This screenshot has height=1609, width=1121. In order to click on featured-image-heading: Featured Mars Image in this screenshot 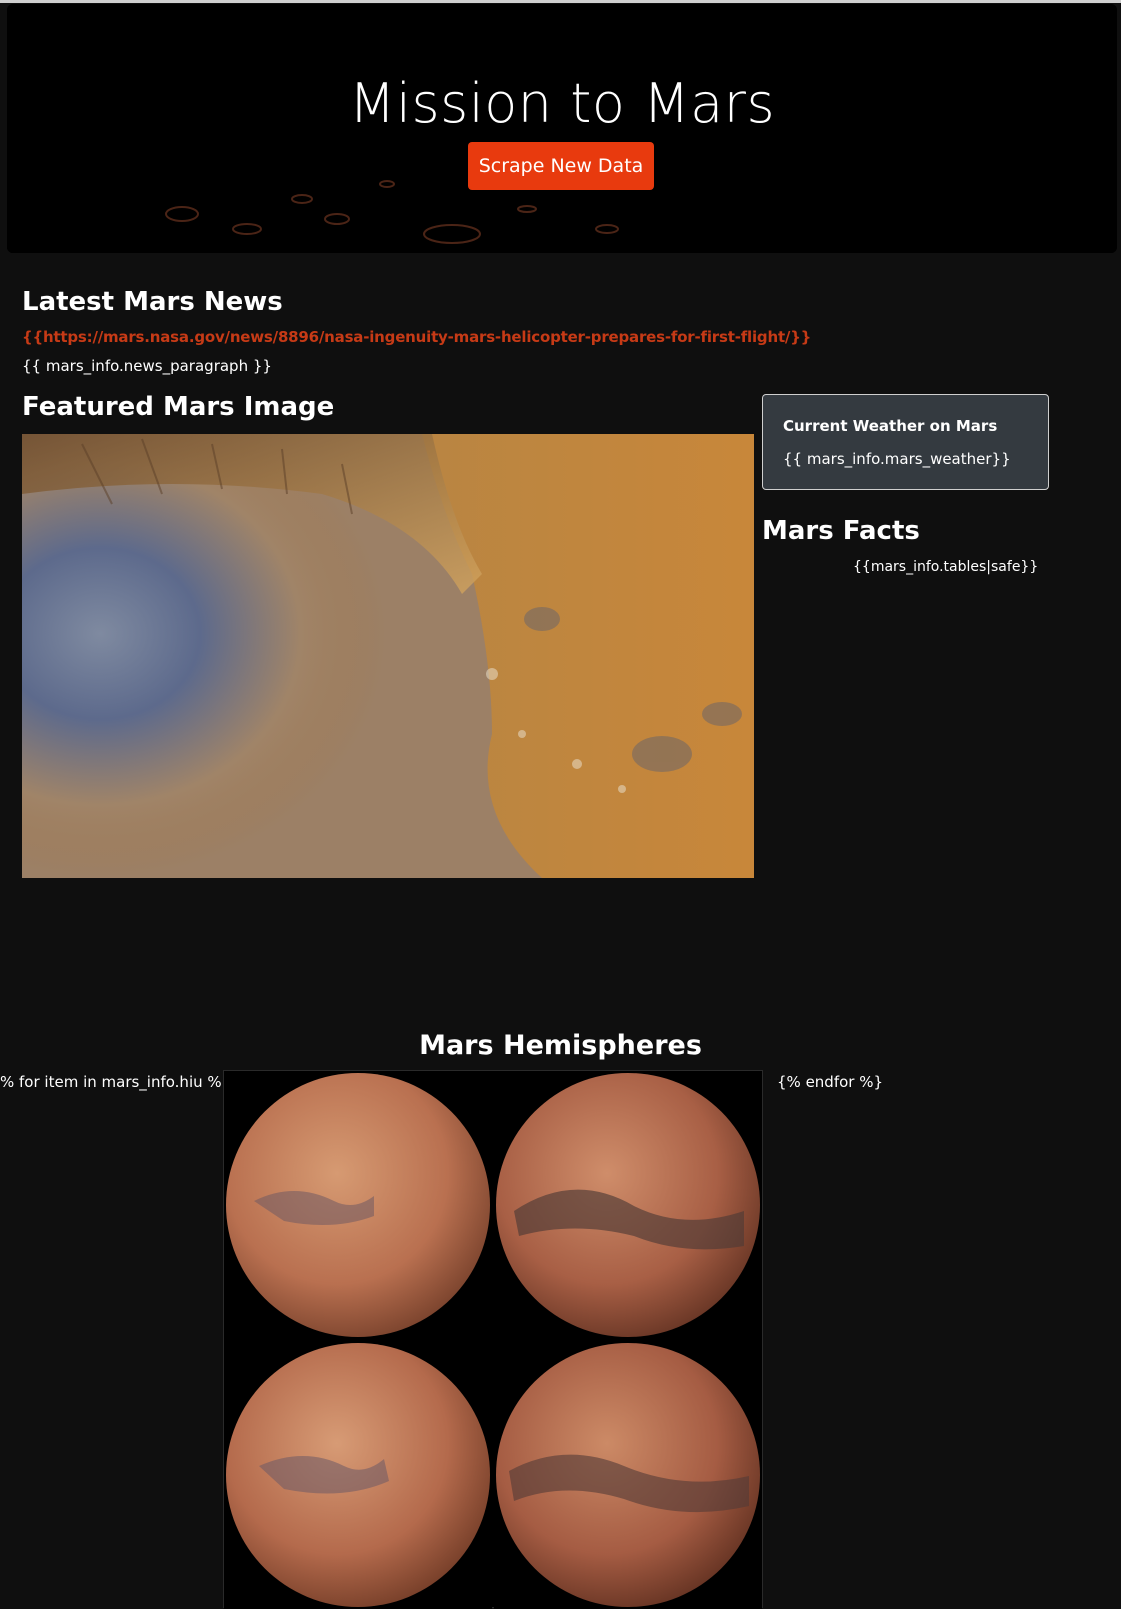, I will do `click(178, 407)`.